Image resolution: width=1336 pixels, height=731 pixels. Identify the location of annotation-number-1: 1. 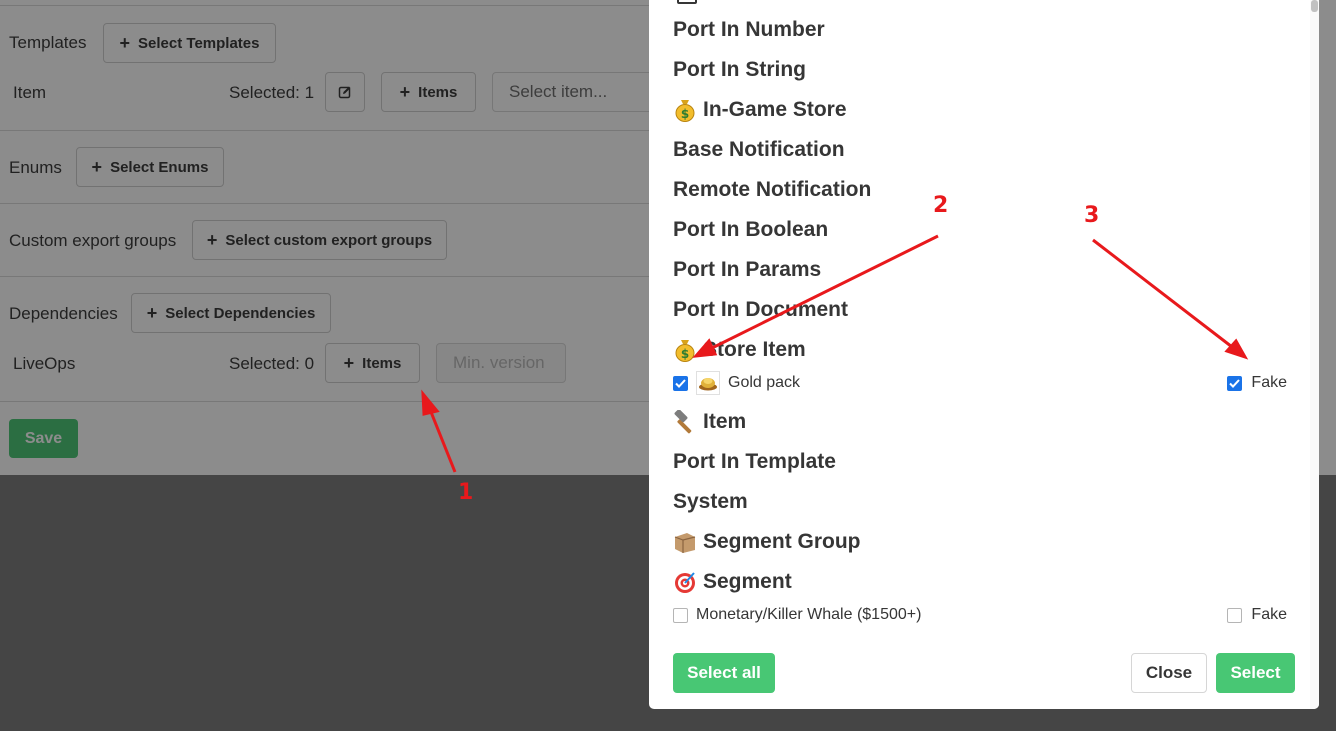
(466, 492).